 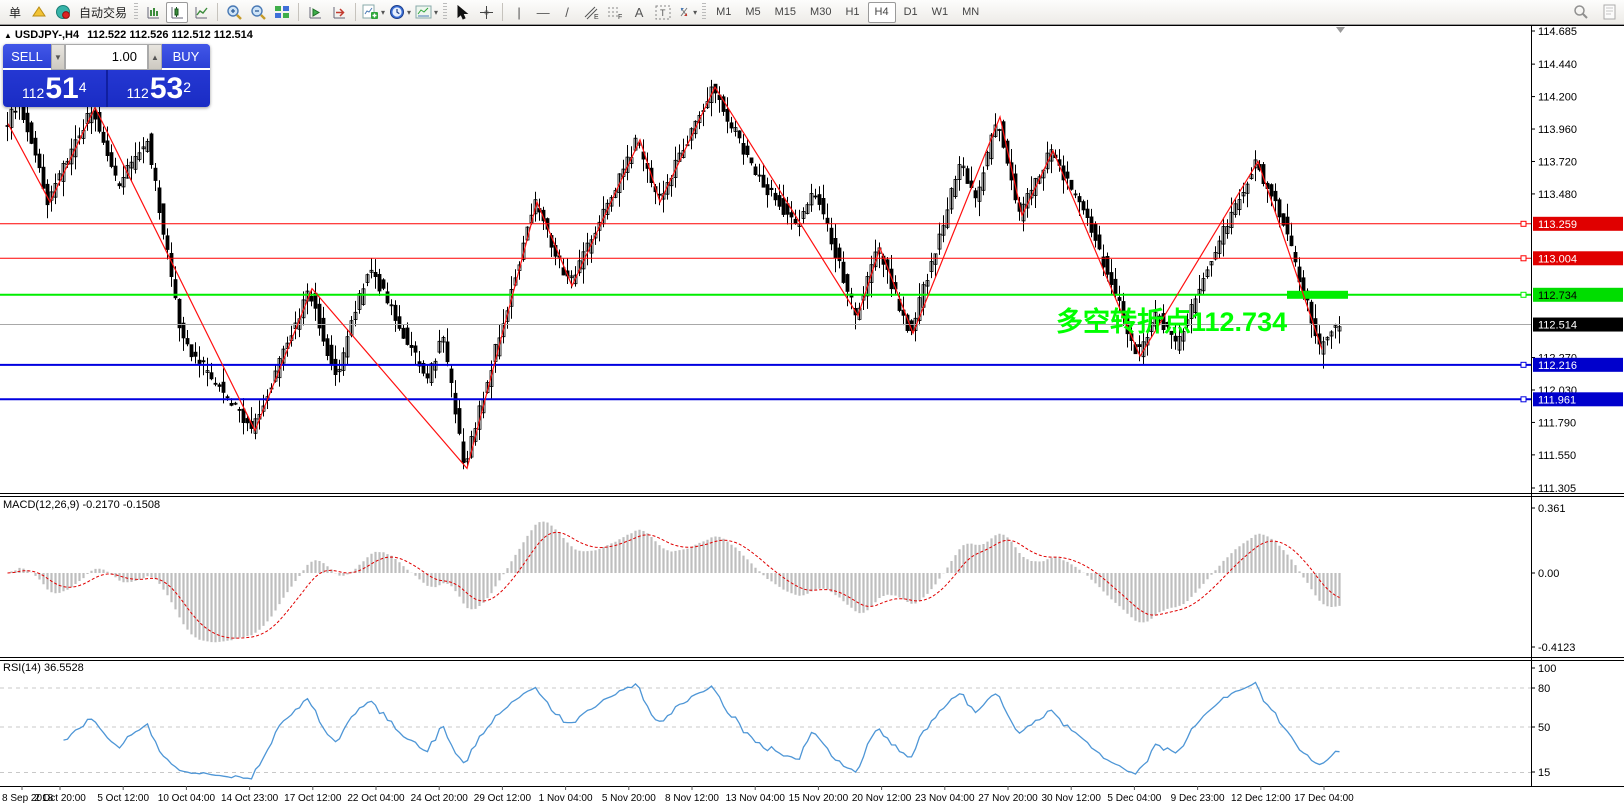 I want to click on svg-text: 22 Oct 04:00, so click(x=376, y=798).